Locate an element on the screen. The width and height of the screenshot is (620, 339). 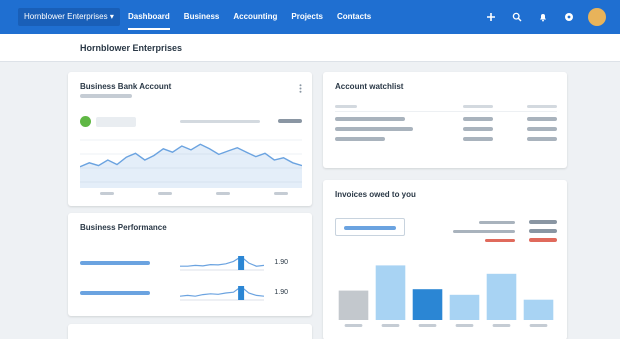
nav-contacts: Contacts is located at coordinates (354, 17).